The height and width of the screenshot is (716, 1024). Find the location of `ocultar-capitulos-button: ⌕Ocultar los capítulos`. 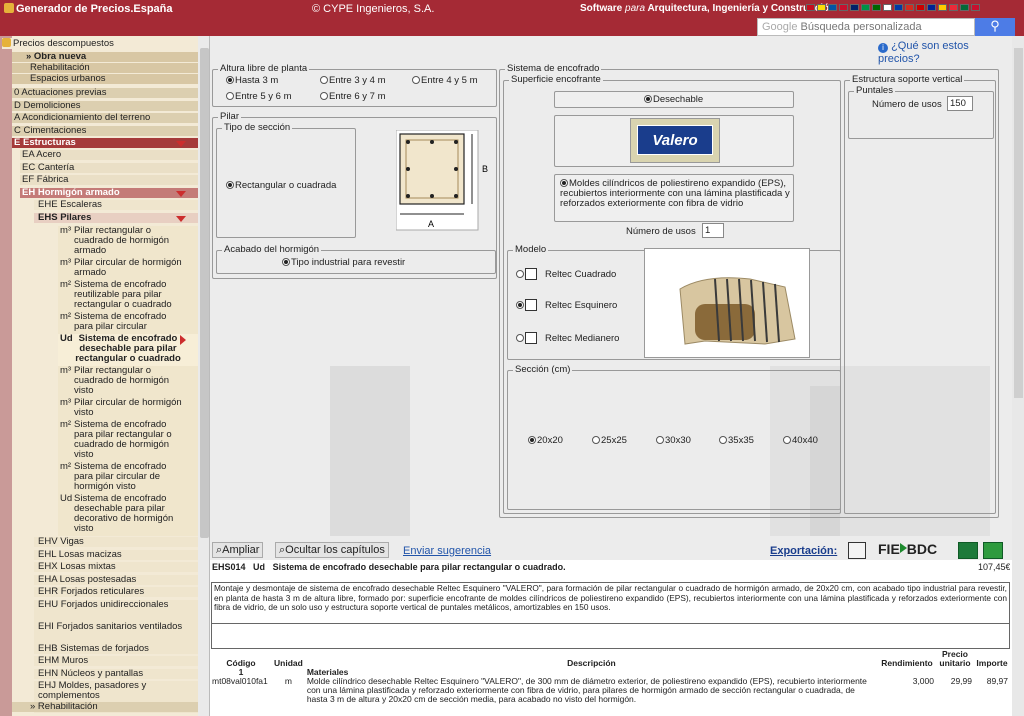

ocultar-capitulos-button: ⌕Ocultar los capítulos is located at coordinates (332, 550).